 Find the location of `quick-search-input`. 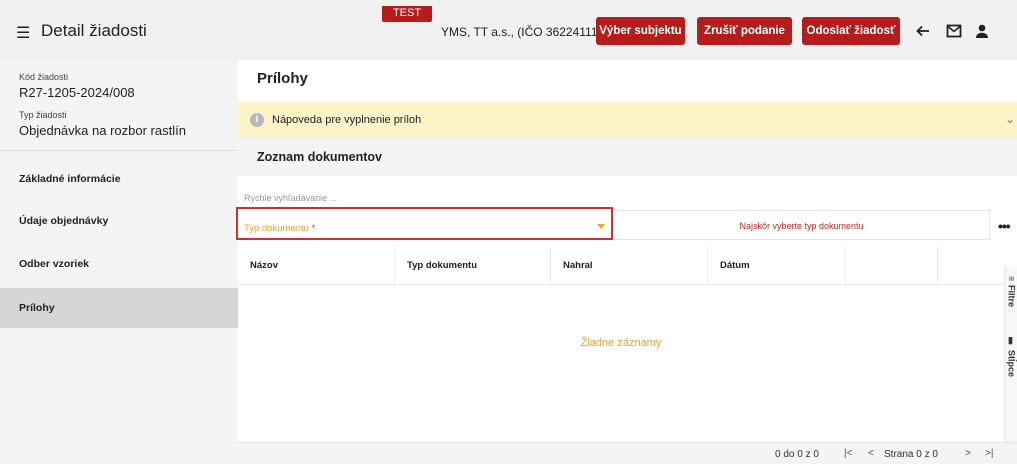

quick-search-input is located at coordinates (424, 198).